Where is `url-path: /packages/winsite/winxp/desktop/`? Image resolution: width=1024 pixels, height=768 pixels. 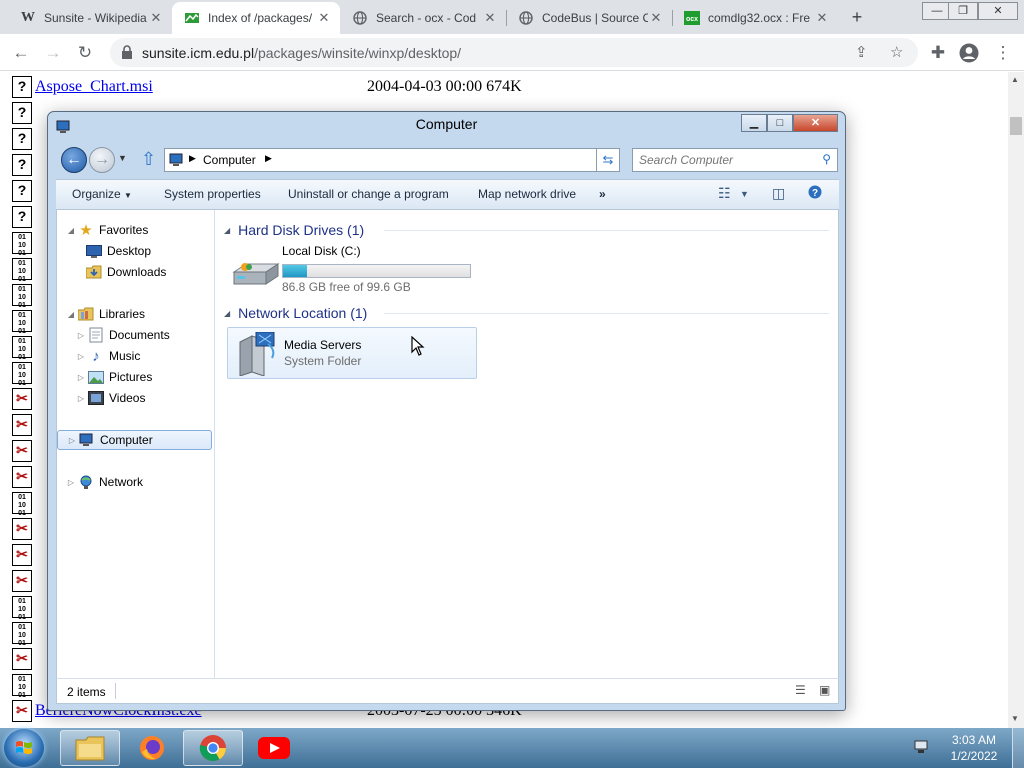 url-path: /packages/winsite/winxp/desktop/ is located at coordinates (358, 53).